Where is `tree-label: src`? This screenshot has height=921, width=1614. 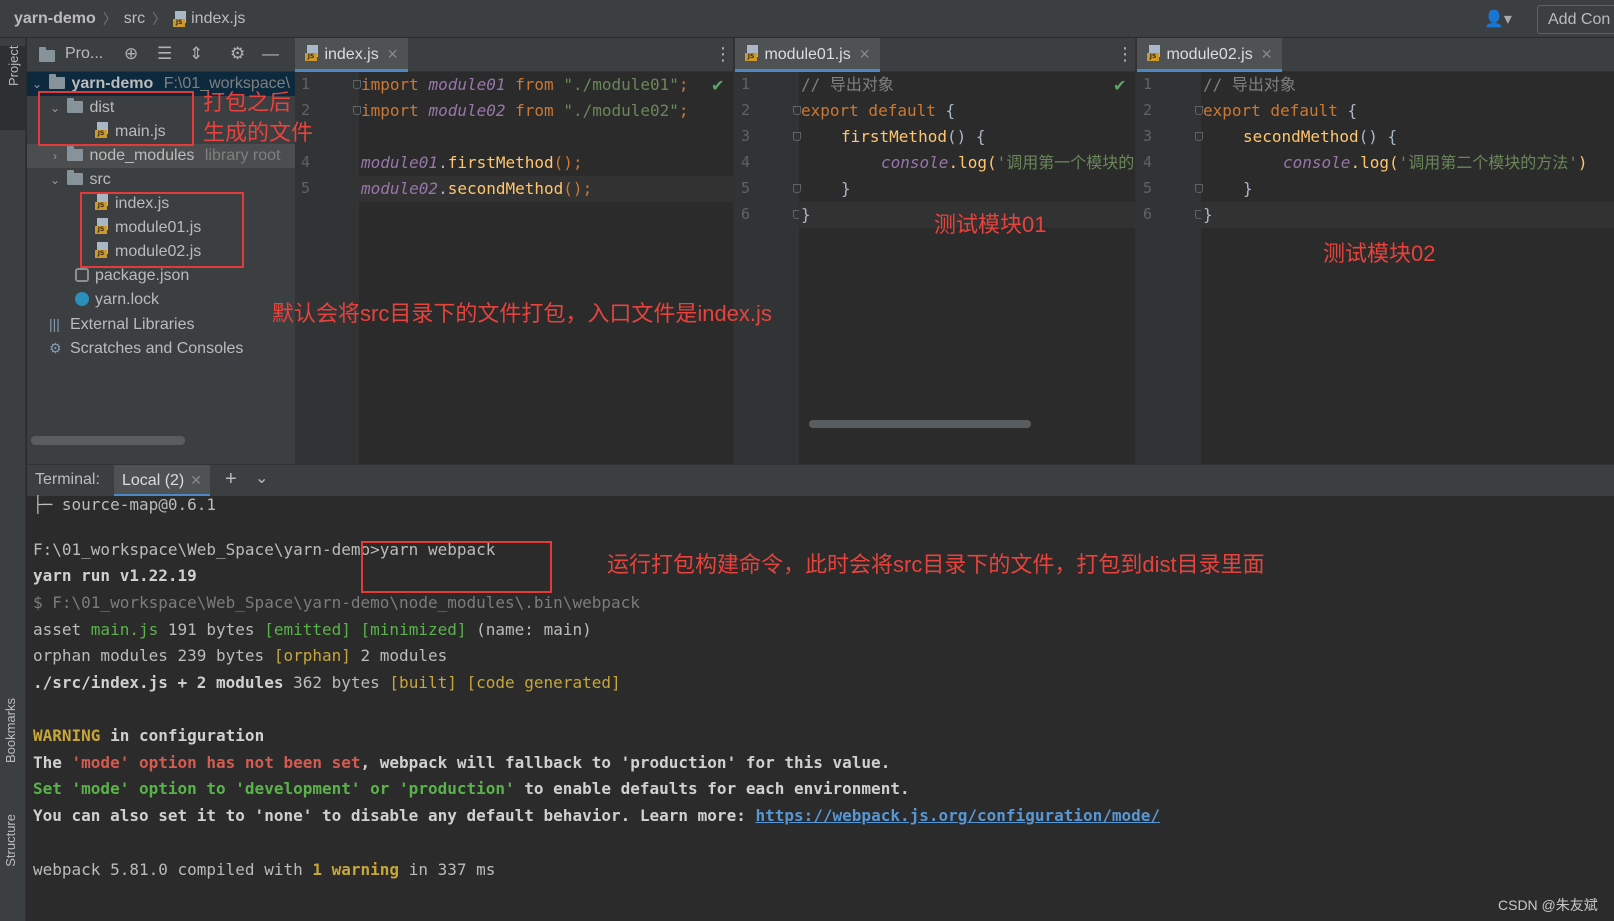
tree-label: src is located at coordinates (100, 179).